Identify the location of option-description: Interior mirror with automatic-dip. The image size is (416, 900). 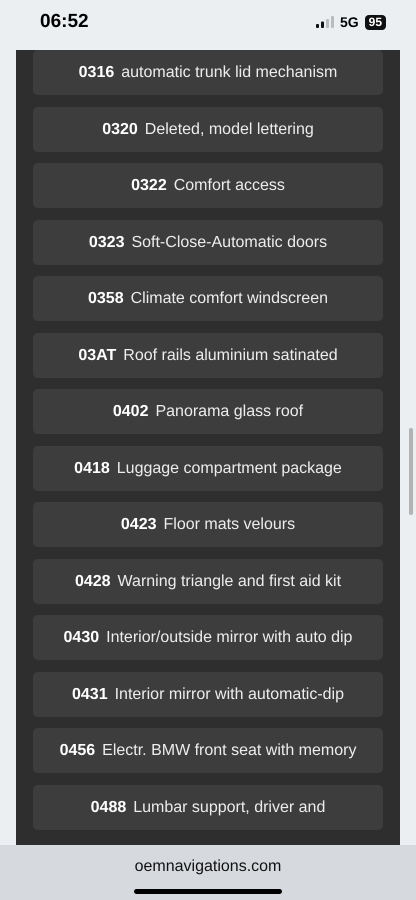
(229, 694).